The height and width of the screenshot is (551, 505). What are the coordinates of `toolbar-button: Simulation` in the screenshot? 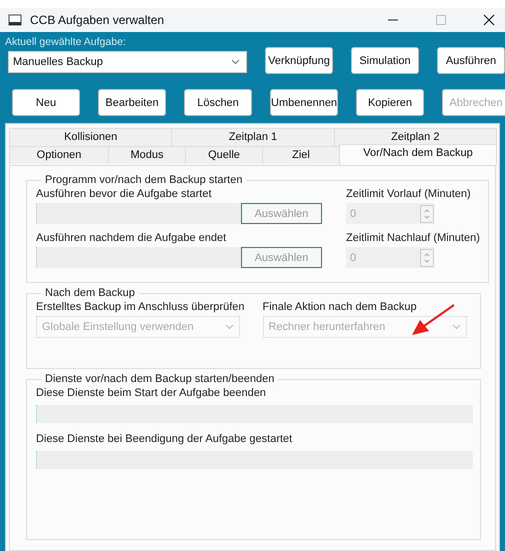 It's located at (385, 60).